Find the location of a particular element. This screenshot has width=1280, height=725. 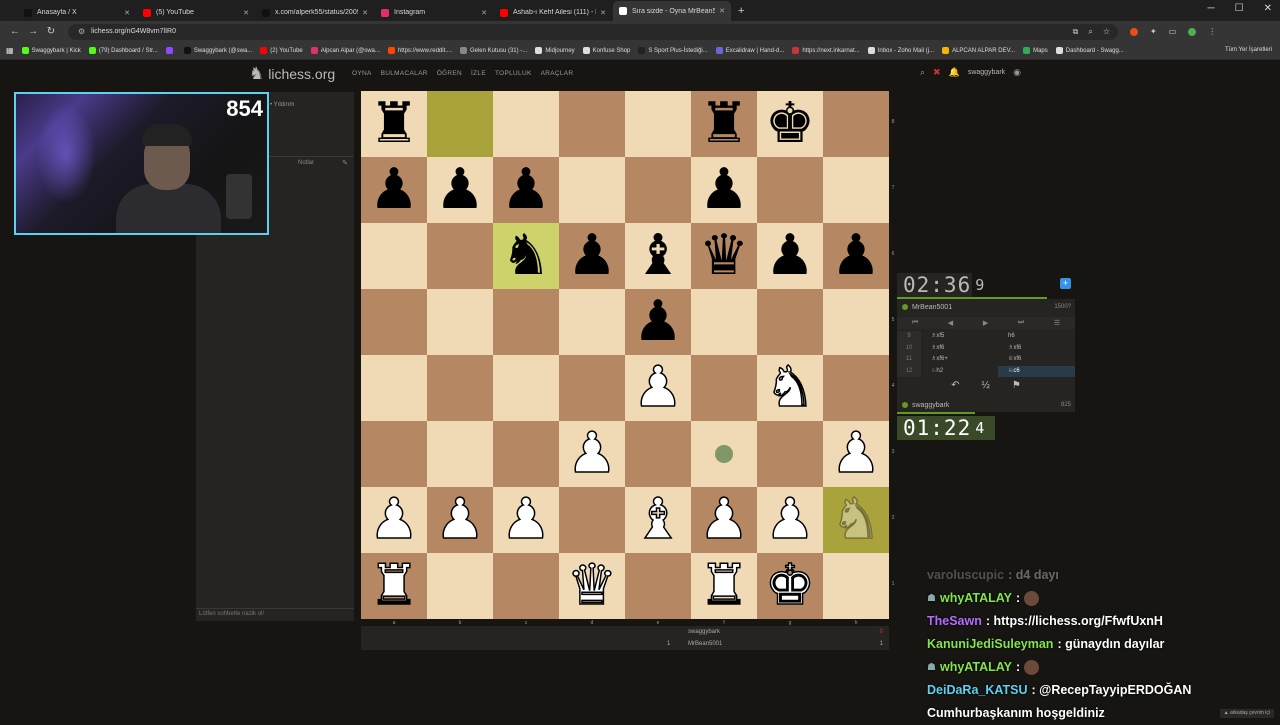

friends-online-button: ▲ arkadaş çevrim içi is located at coordinates (1247, 713).